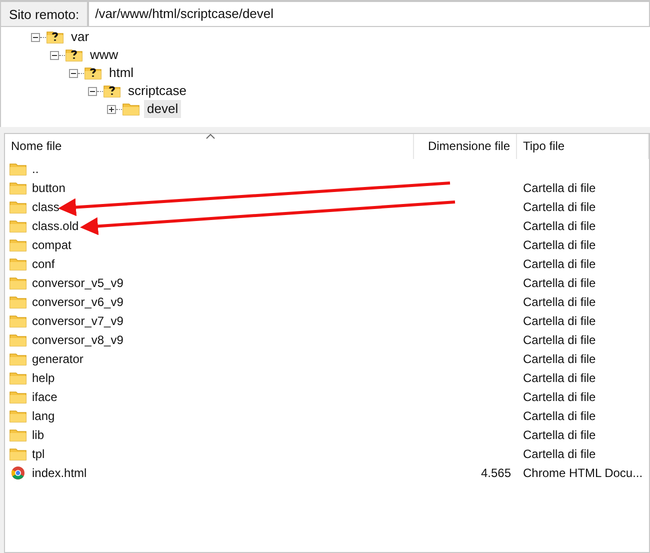 This screenshot has width=650, height=553. I want to click on column-header: Nome file, so click(209, 146).